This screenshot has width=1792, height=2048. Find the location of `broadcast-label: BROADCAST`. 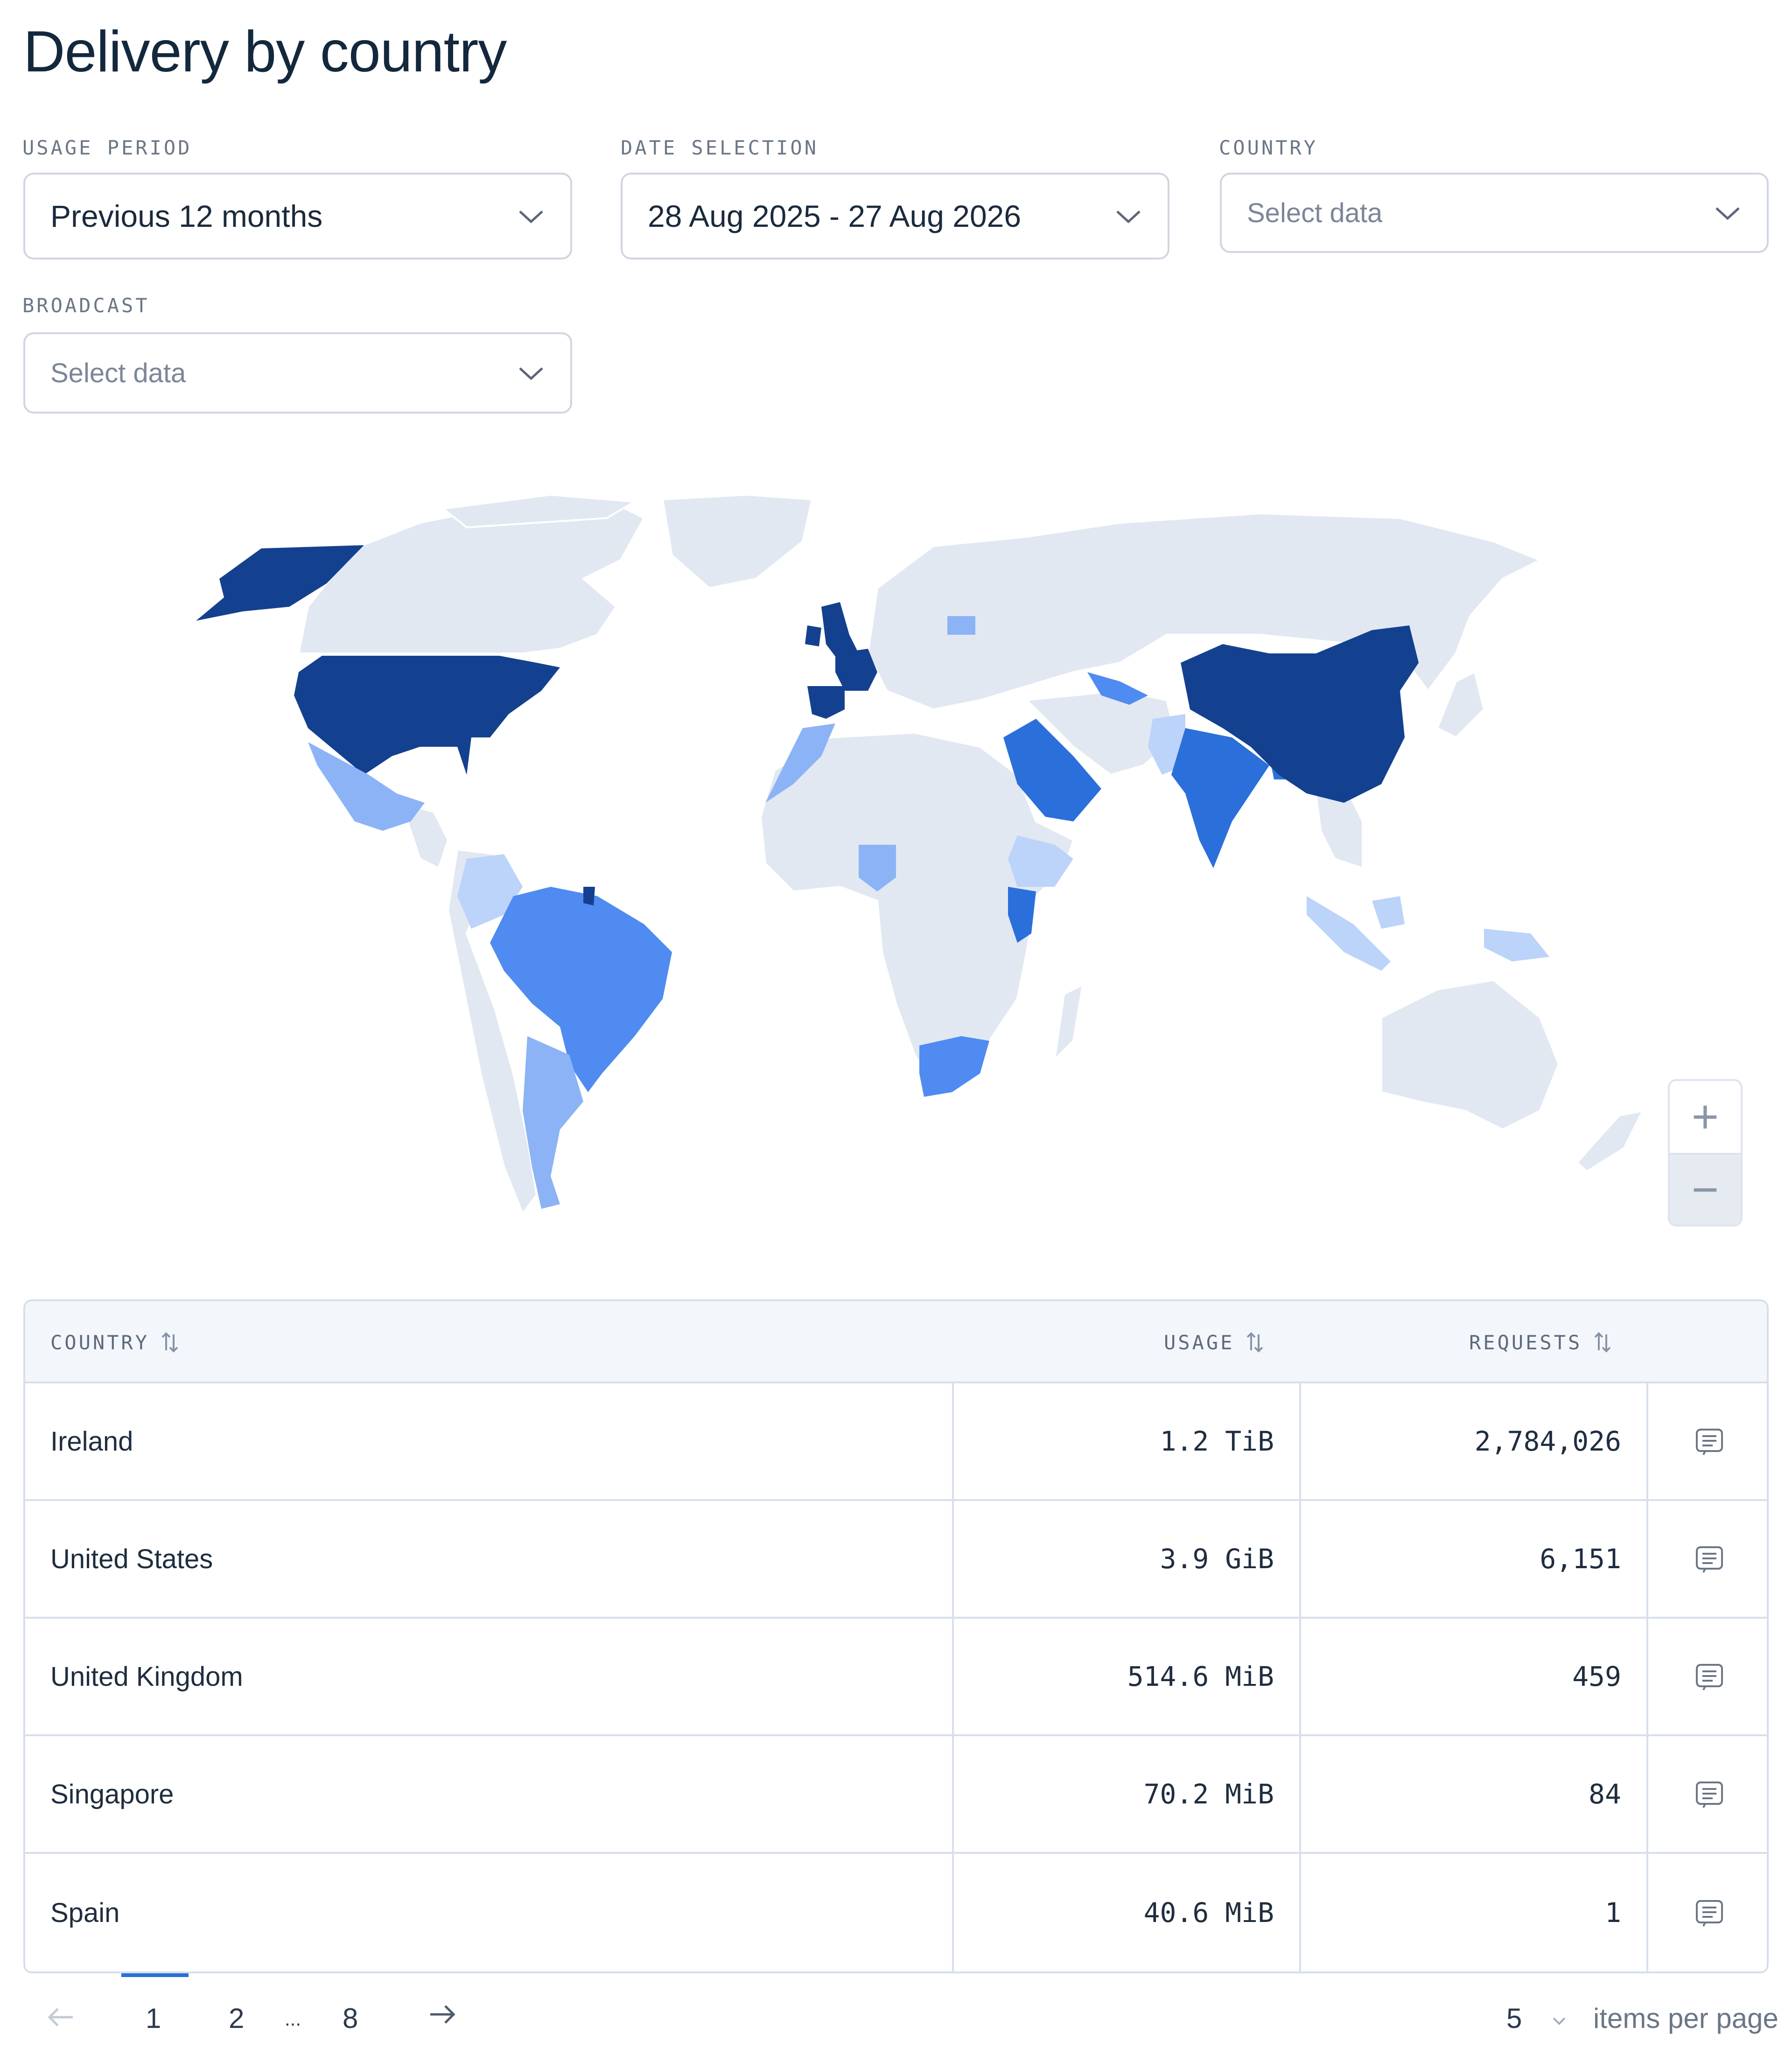

broadcast-label: BROADCAST is located at coordinates (86, 305).